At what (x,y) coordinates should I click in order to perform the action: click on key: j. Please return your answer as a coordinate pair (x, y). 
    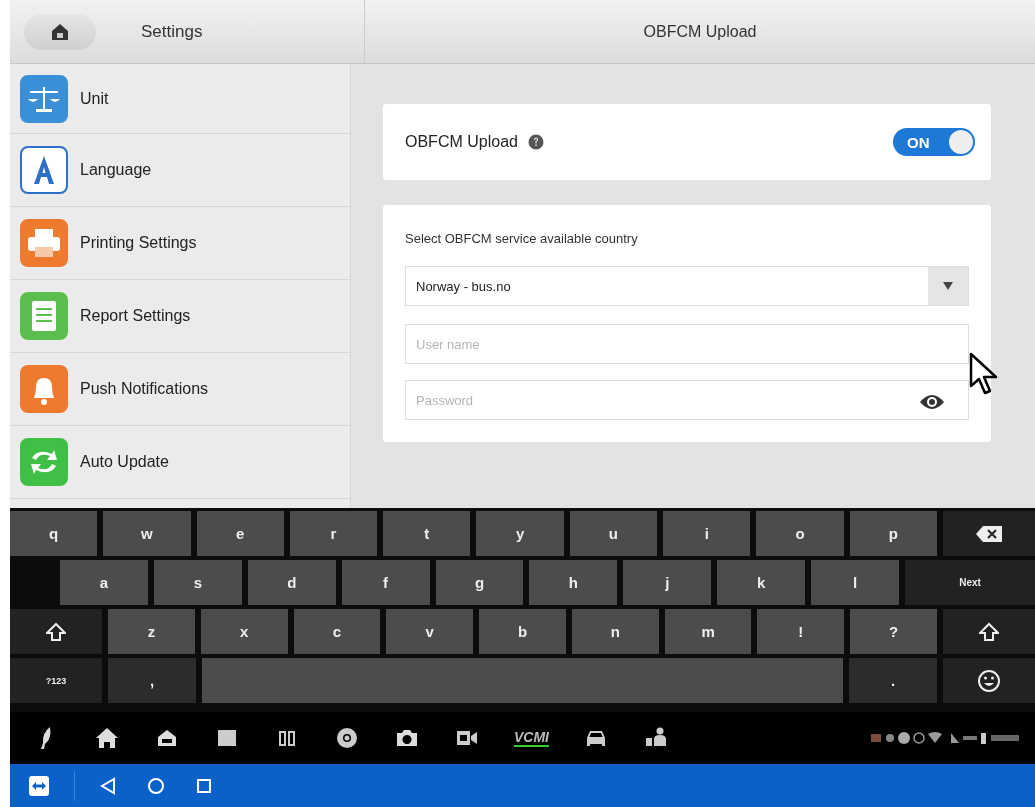
    Looking at the image, I should click on (667, 582).